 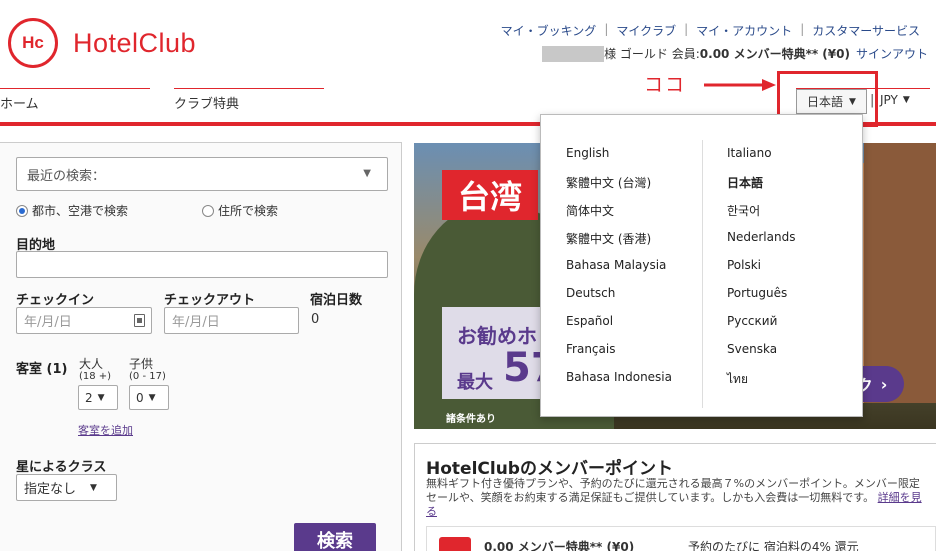 I want to click on adults-age-range: (18 +), so click(x=95, y=376).